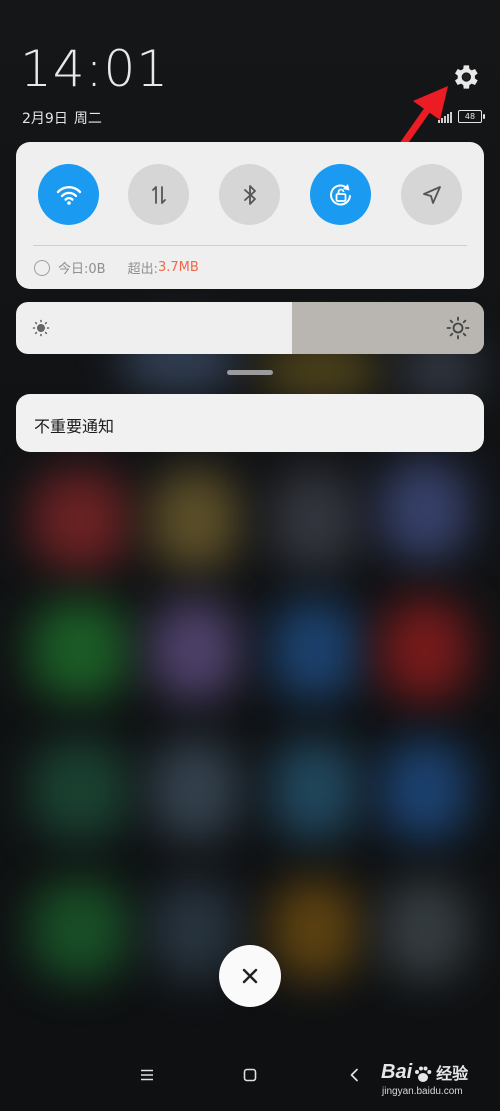 This screenshot has height=1111, width=500. I want to click on data-arrows-icon, so click(158, 194).